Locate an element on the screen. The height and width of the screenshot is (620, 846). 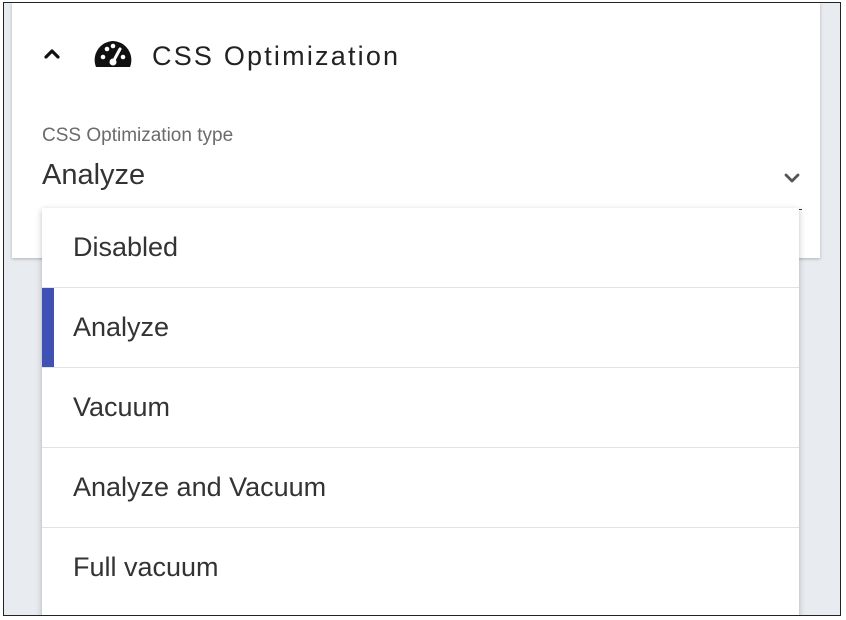
menu-item-analyze-and-vacuum: Analyze and Vacuum is located at coordinates (420, 488).